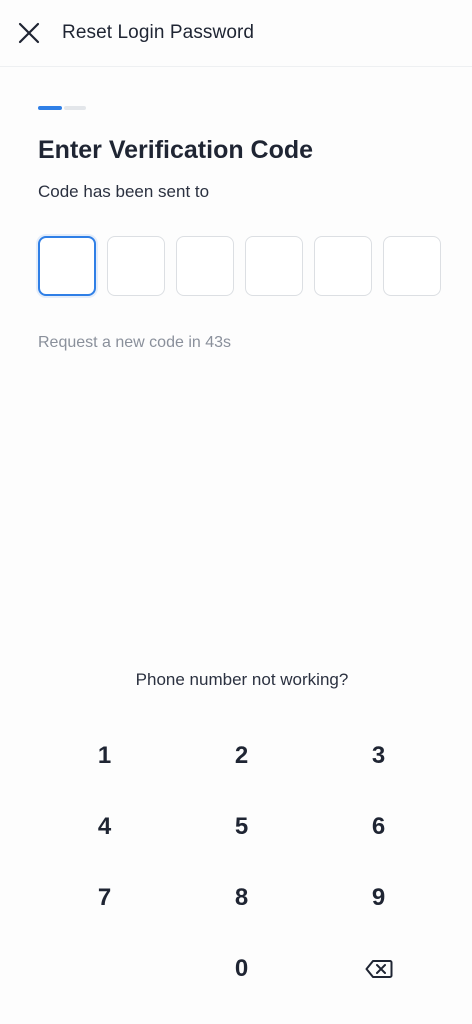  Describe the element at coordinates (104, 826) in the screenshot. I see `key-4: 4` at that location.